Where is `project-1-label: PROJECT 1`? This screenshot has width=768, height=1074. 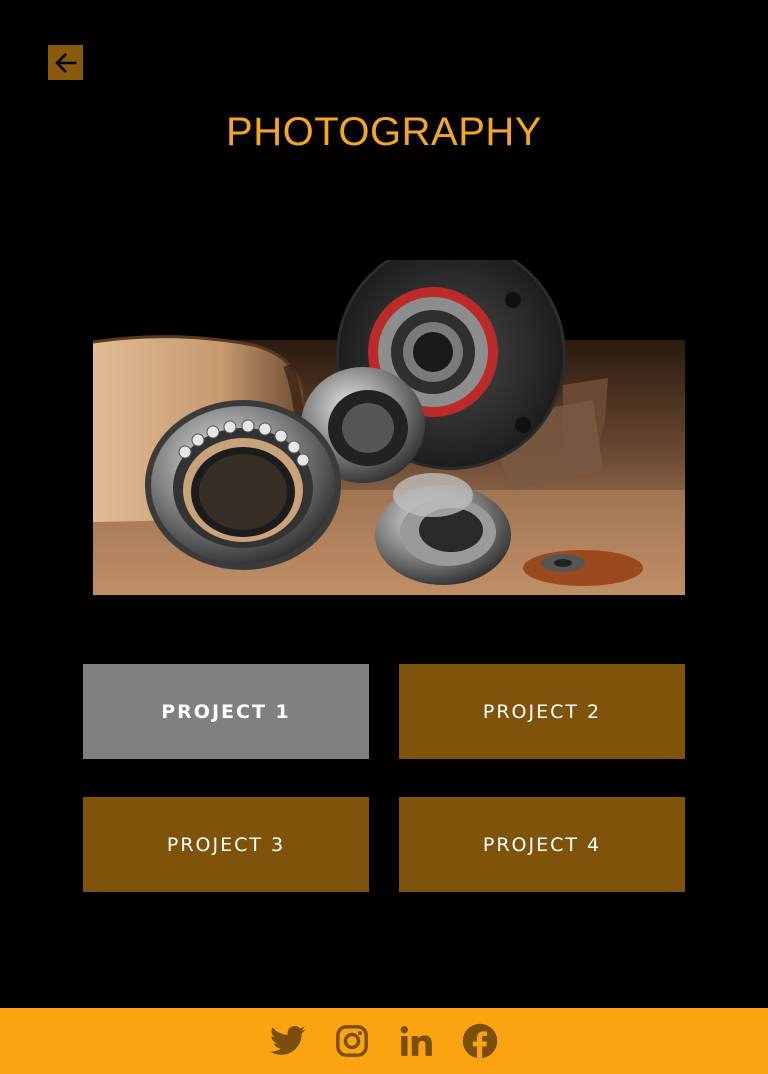
project-1-label: PROJECT 1 is located at coordinates (226, 711).